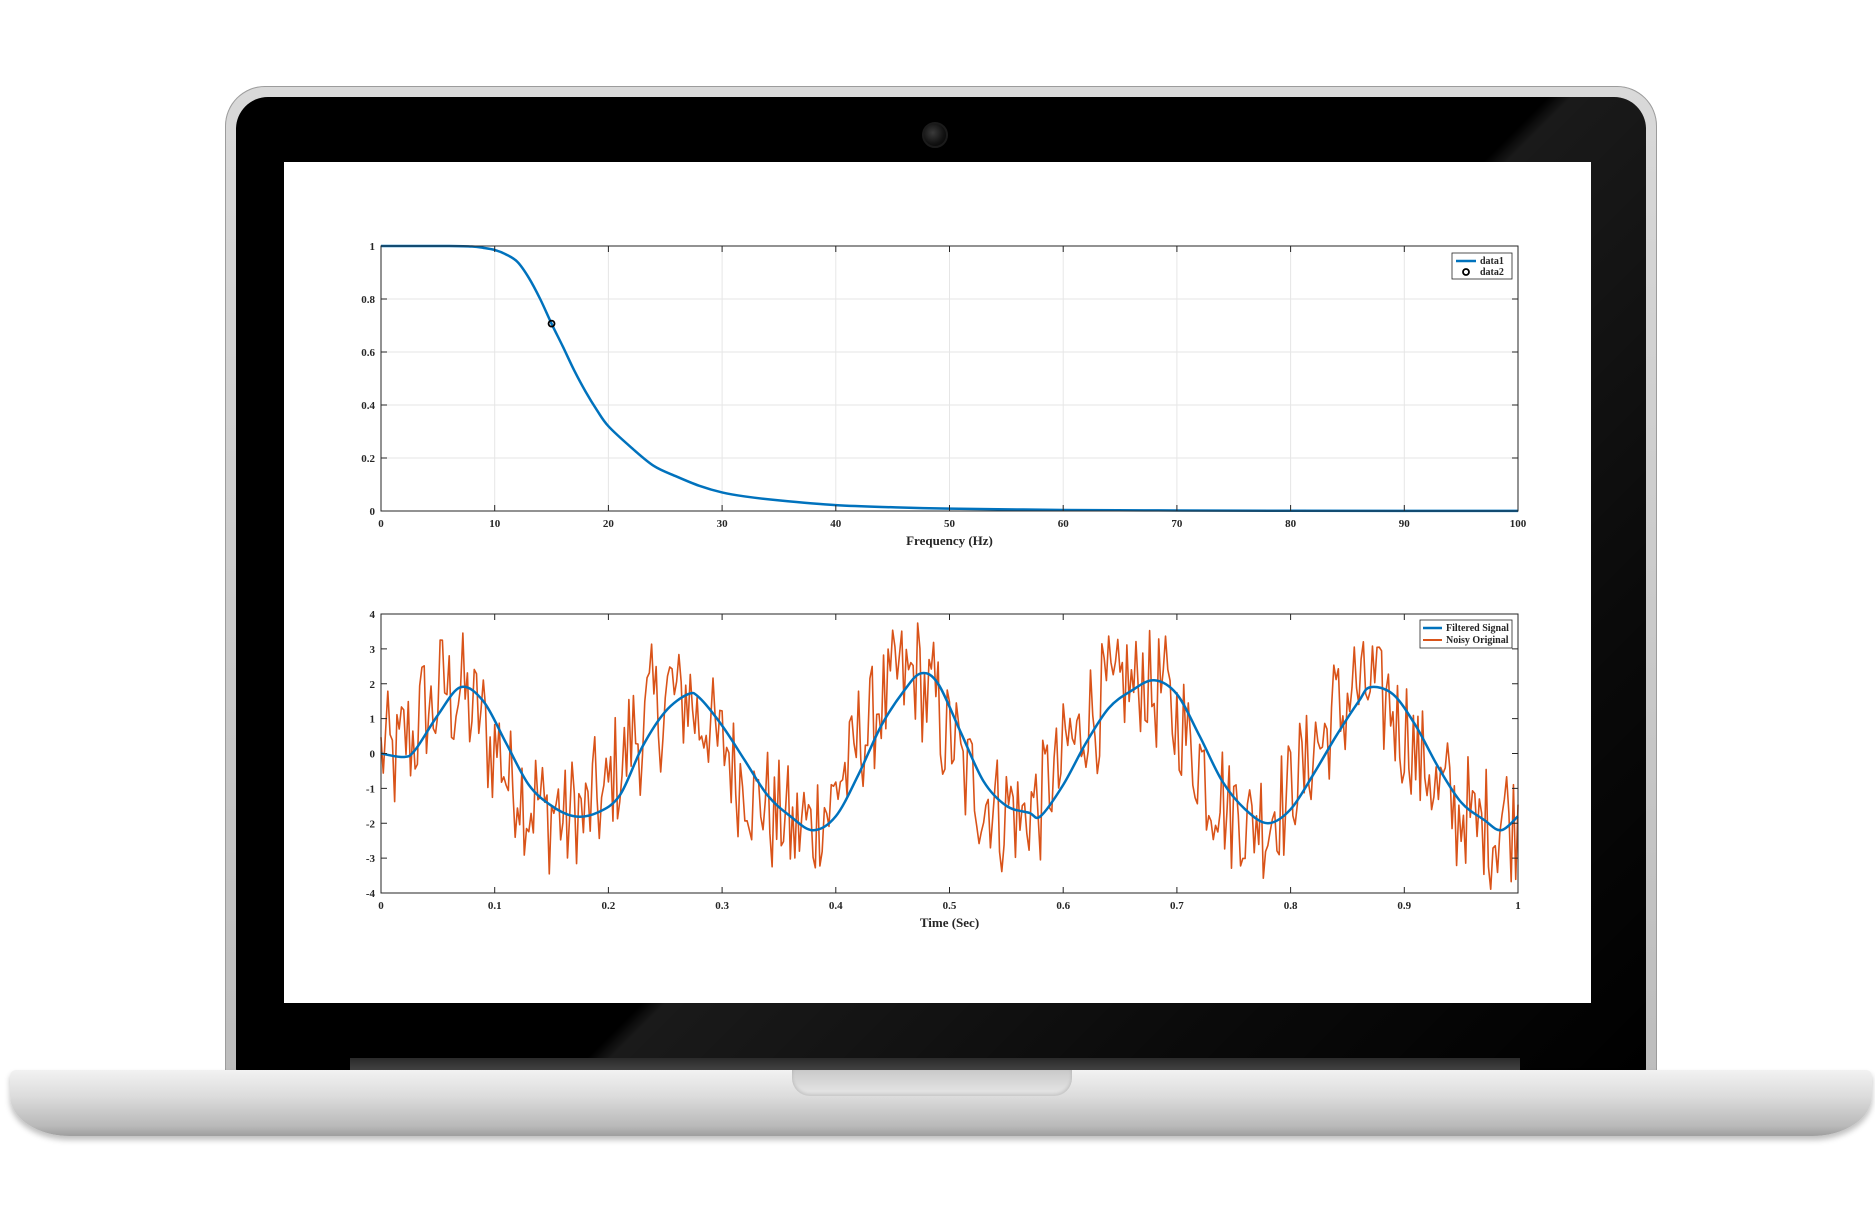 This screenshot has width=1875, height=1218. Describe the element at coordinates (368, 406) in the screenshot. I see `y-tick-label: 0.4` at that location.